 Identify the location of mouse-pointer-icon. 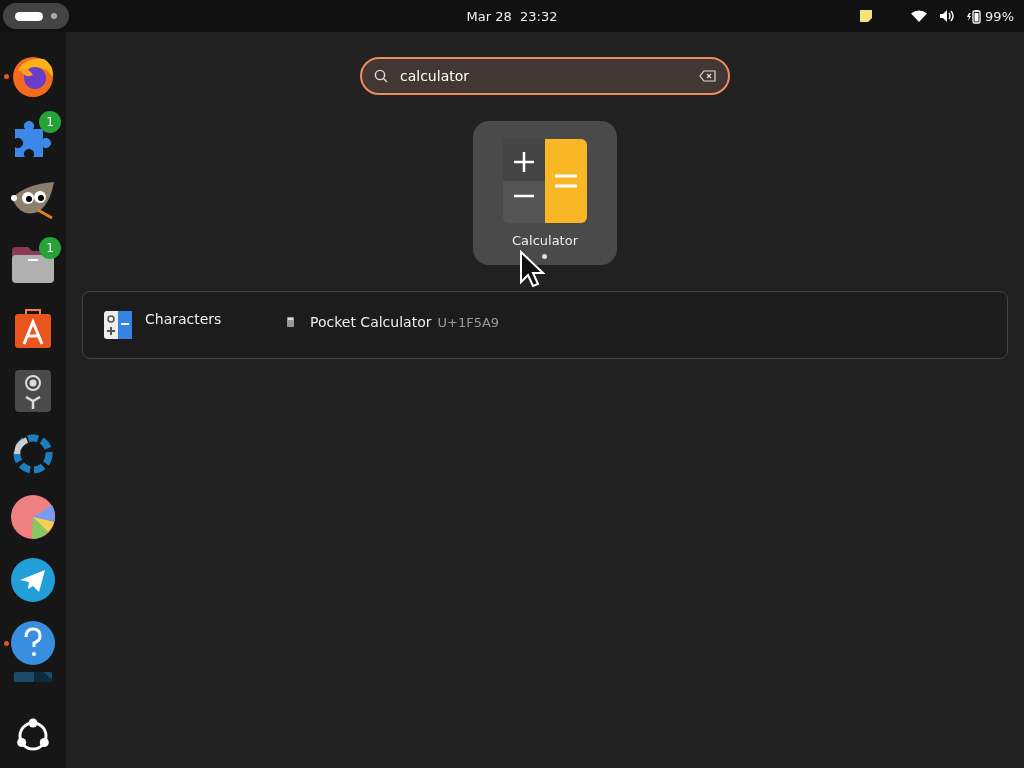
(532, 269).